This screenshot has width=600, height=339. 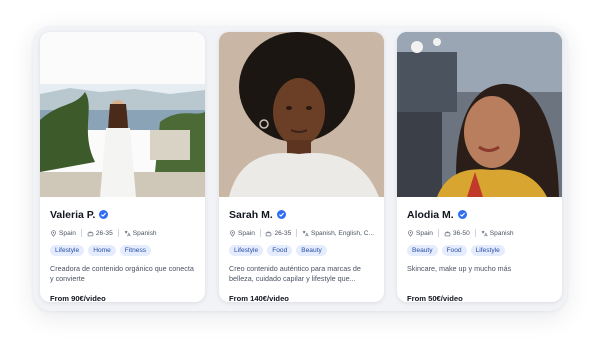 I want to click on creator-description: Skincare, make up y mucho más, so click(x=459, y=268).